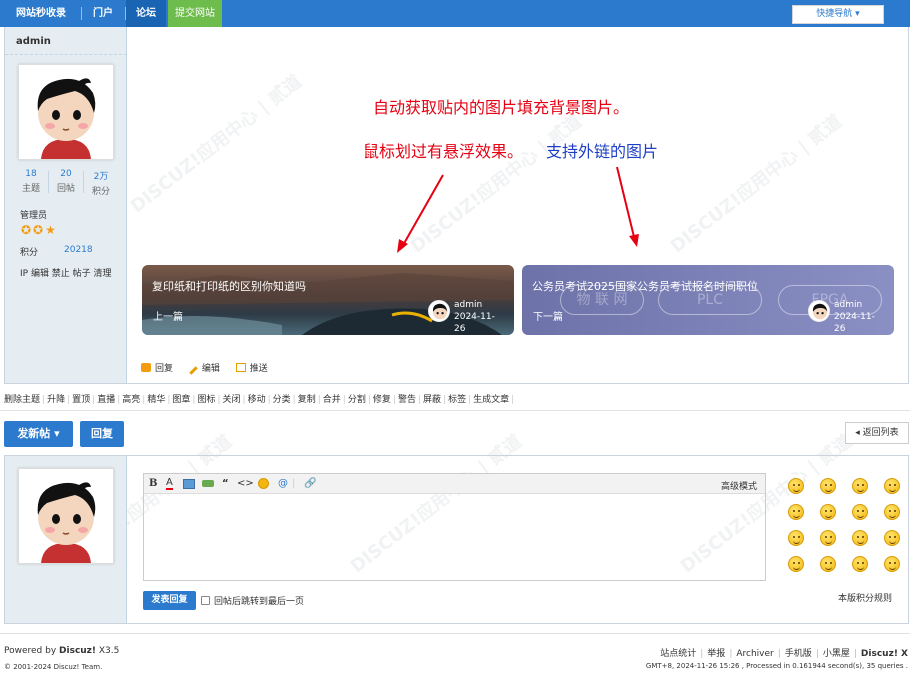  What do you see at coordinates (407, 400) in the screenshot?
I see `mod-action-item: 警告` at bounding box center [407, 400].